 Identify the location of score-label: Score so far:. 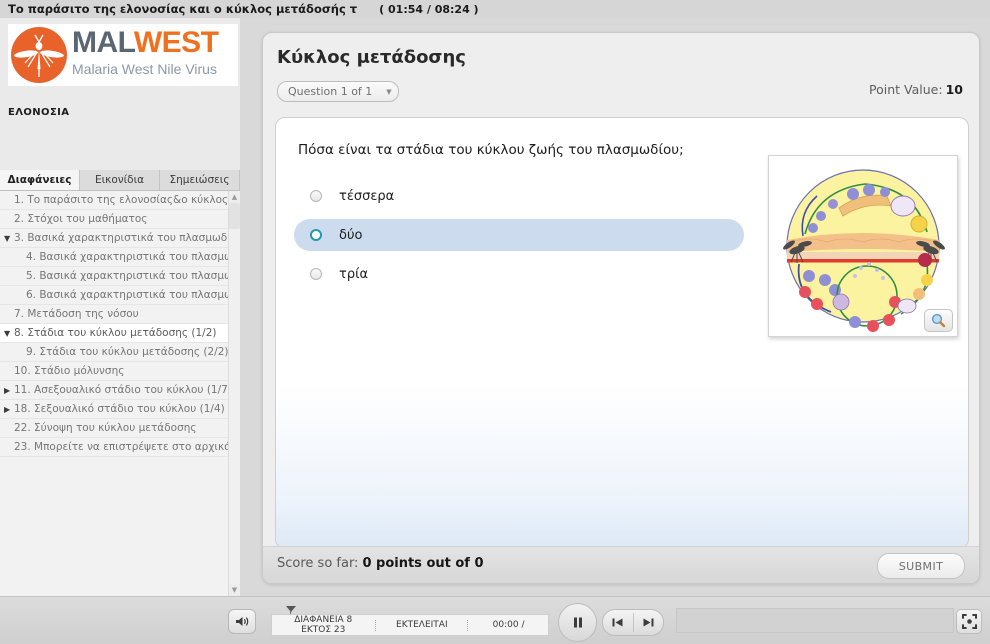
(318, 563).